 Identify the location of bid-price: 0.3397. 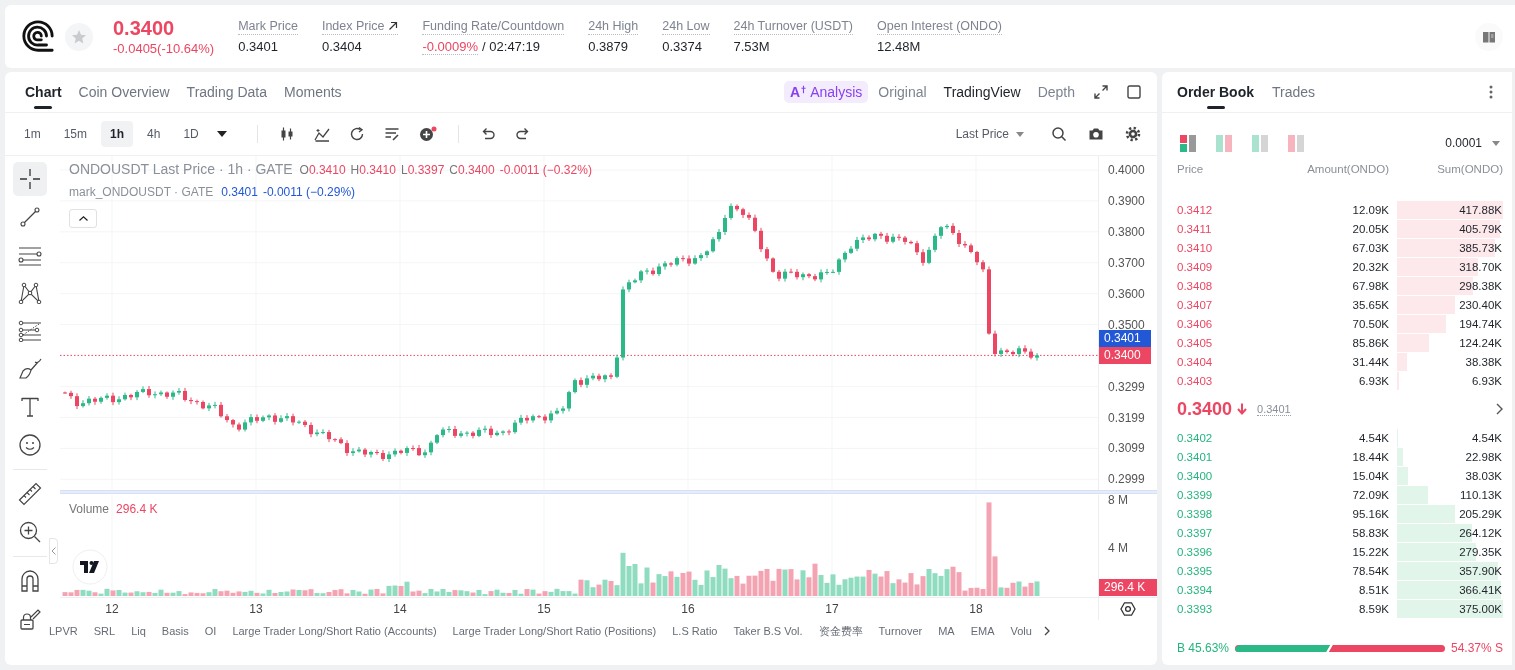
(1223, 532).